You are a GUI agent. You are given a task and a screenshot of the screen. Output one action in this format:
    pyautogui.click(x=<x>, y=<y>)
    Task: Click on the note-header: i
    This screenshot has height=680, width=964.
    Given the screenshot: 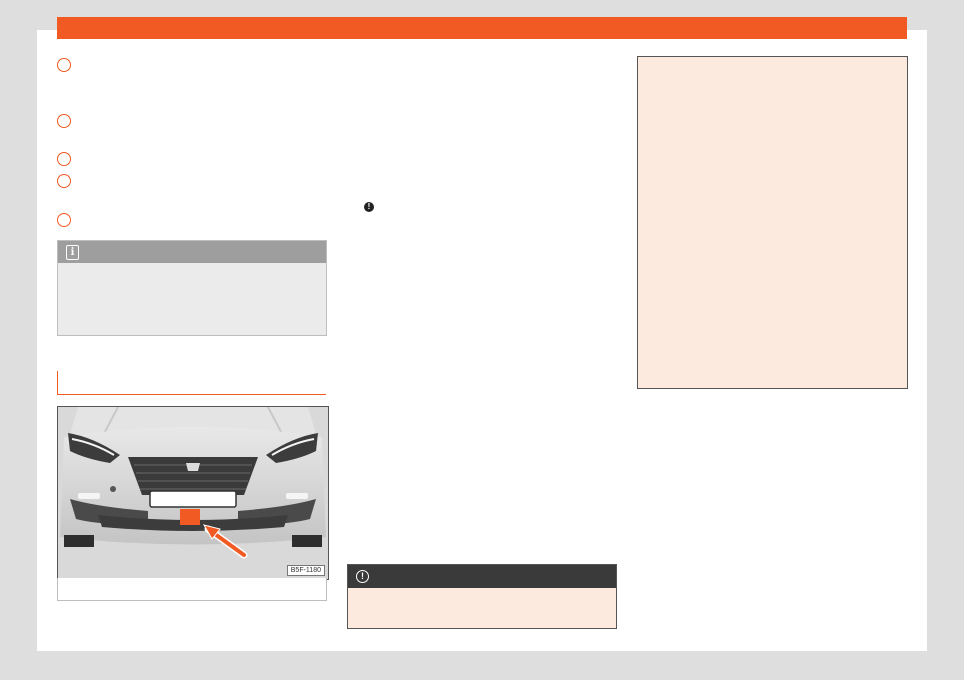 What is the action you would take?
    pyautogui.click(x=192, y=252)
    